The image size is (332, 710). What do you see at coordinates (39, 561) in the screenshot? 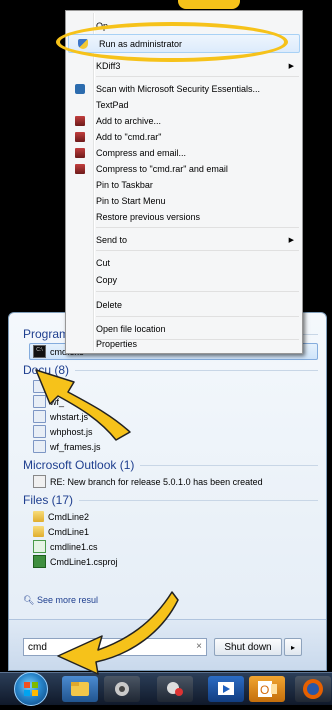
I see `csproj-file-icon` at bounding box center [39, 561].